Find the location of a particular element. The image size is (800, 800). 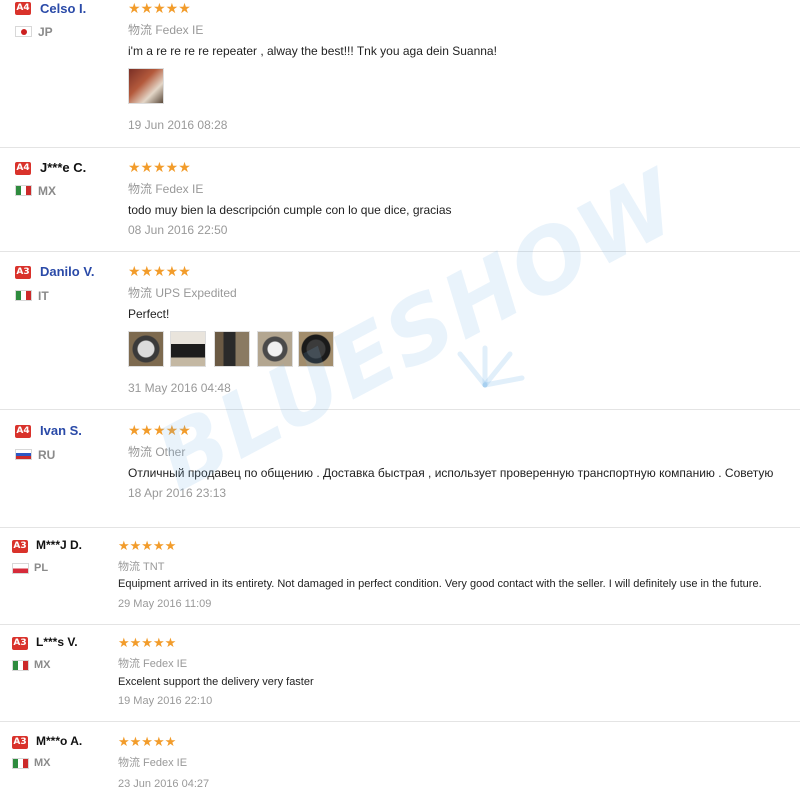

buyer-name-link: Ivan S. is located at coordinates (61, 430).